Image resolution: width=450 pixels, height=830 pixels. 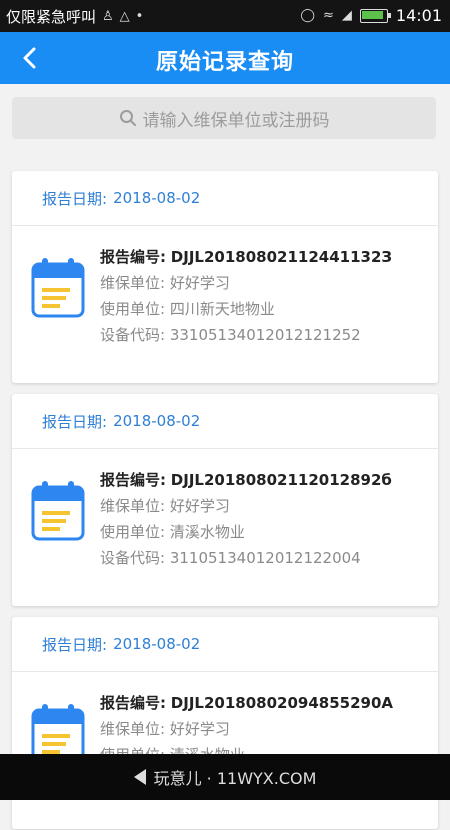 I want to click on user-unit-value: 四川新天地物业, so click(x=222, y=309).